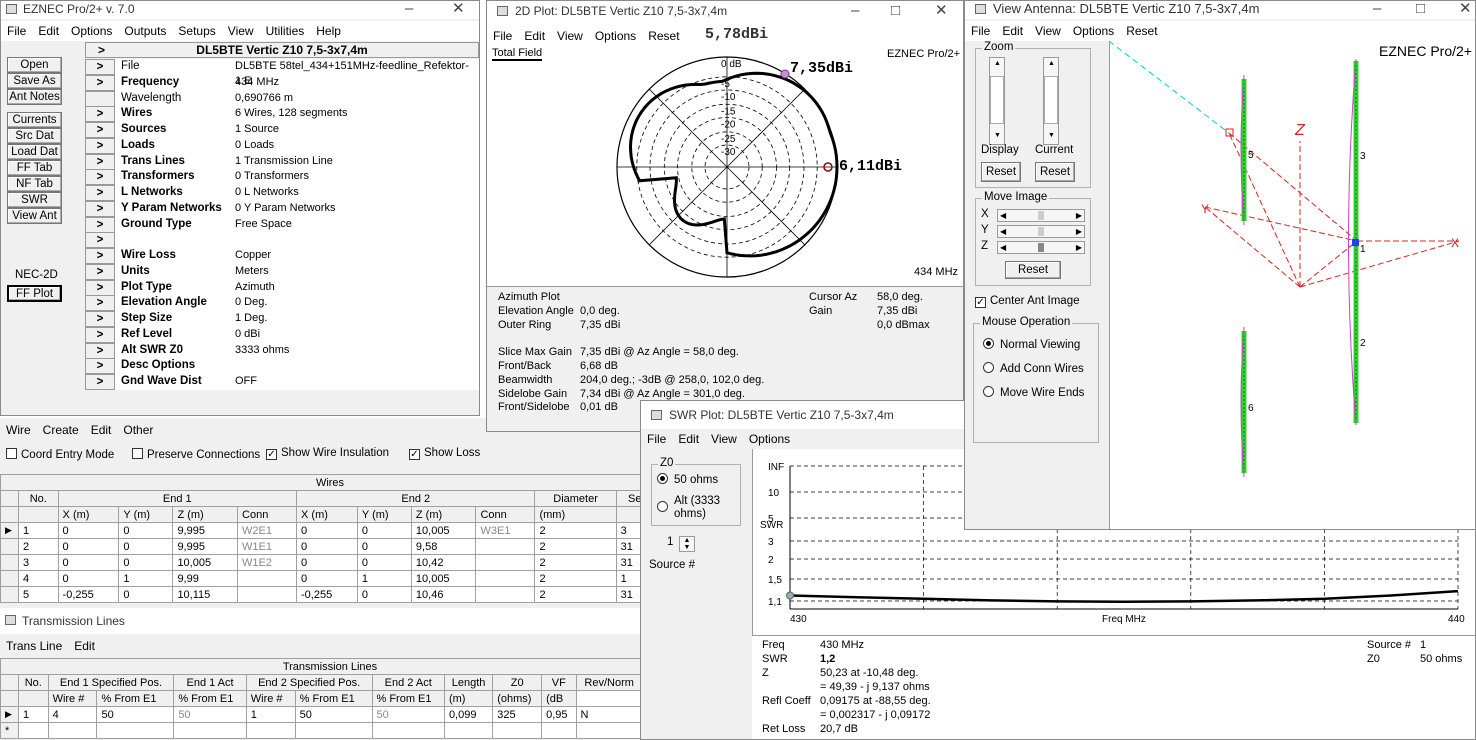  I want to click on table-row: ▶ 1 0 0 9,995 W2E1 0 0 10,005 W3E1 2 3, so click(321, 530).